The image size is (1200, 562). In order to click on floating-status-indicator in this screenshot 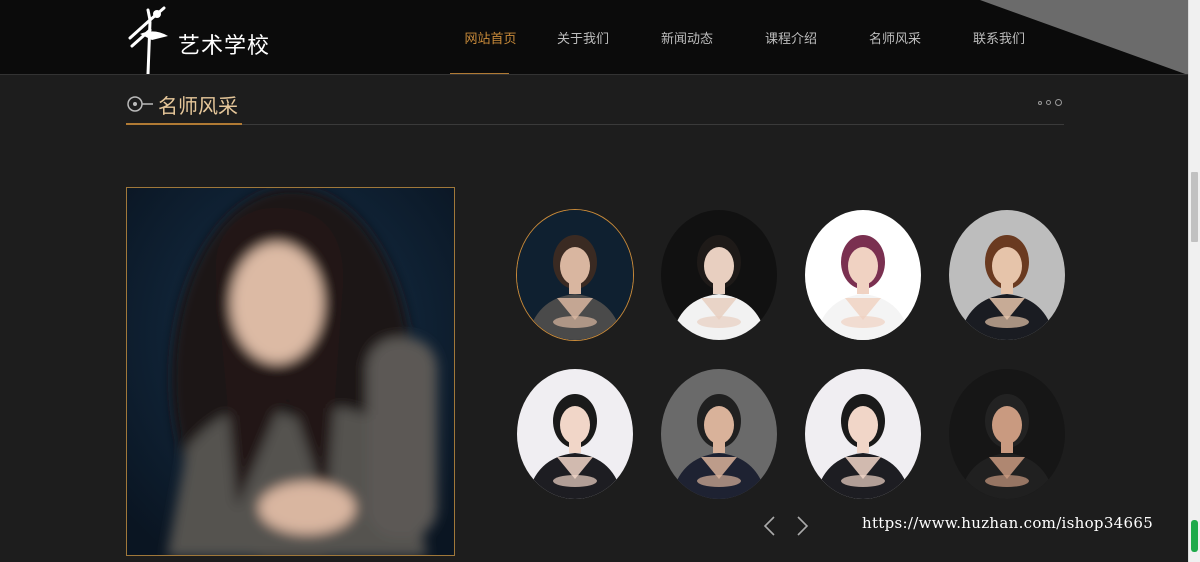, I will do `click(1194, 536)`.